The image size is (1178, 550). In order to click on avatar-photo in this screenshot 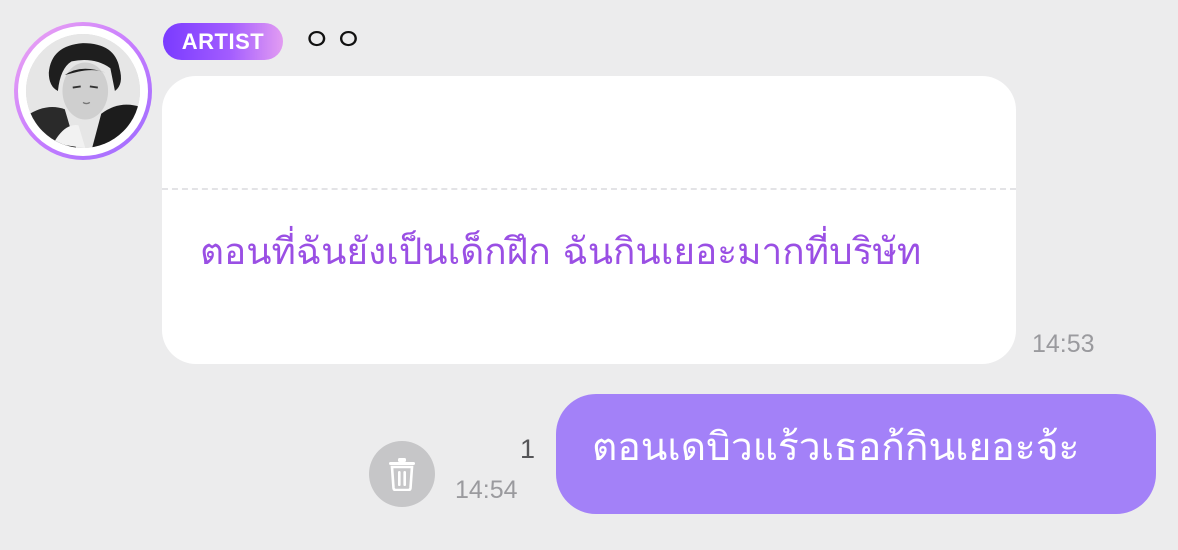, I will do `click(83, 91)`.